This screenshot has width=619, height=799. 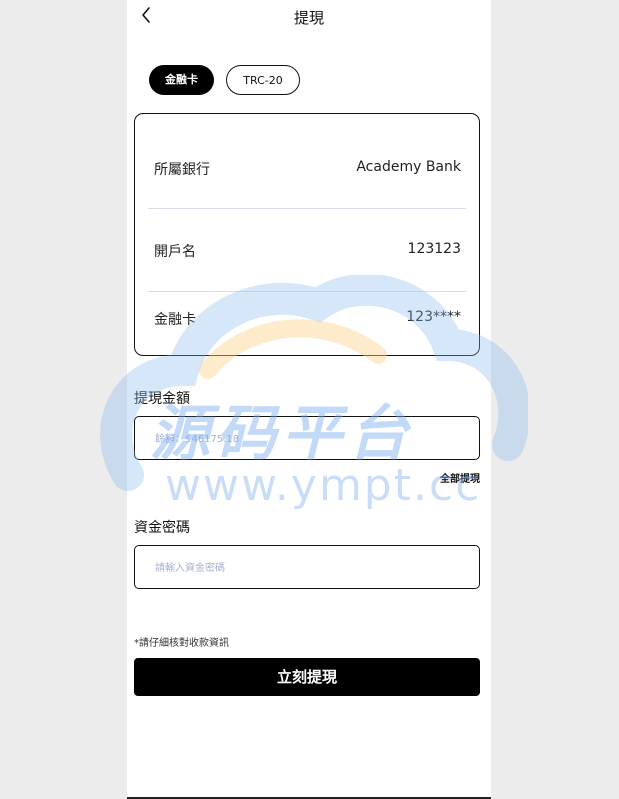 What do you see at coordinates (175, 252) in the screenshot?
I see `account-name-label: 開戶名` at bounding box center [175, 252].